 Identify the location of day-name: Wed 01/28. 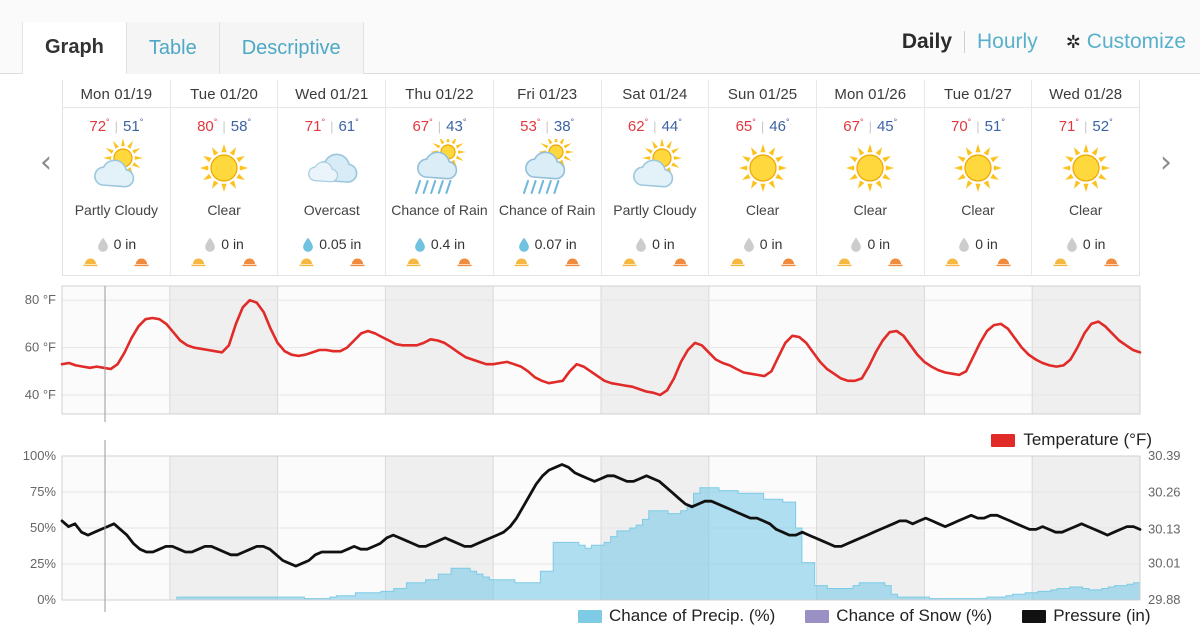
(1086, 94).